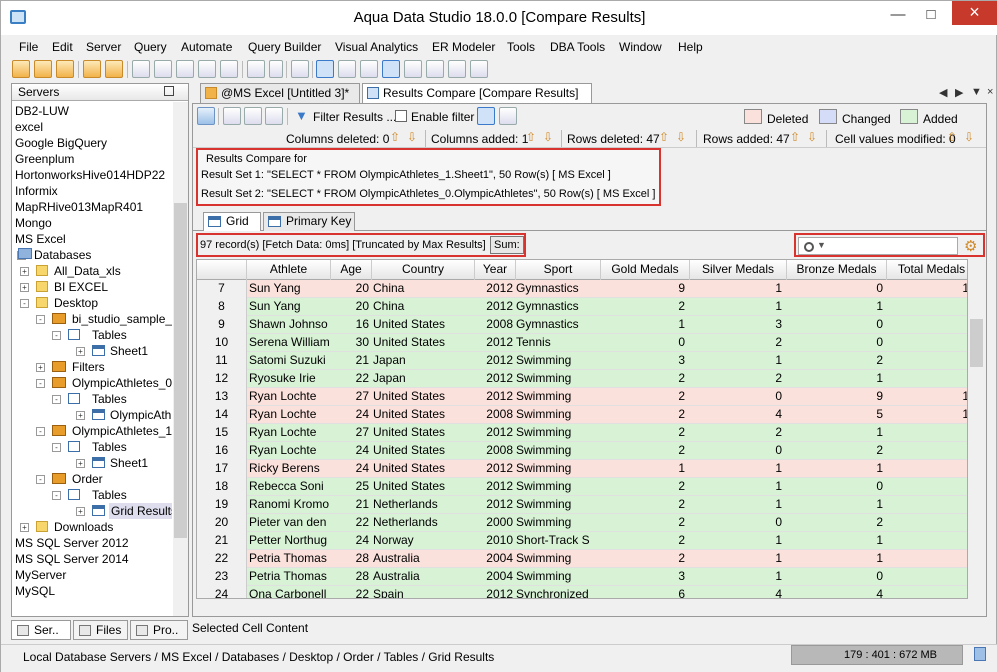 The width and height of the screenshot is (997, 672). What do you see at coordinates (877, 655) in the screenshot?
I see `memory-indicator: 179 : 401 : 672 MB` at bounding box center [877, 655].